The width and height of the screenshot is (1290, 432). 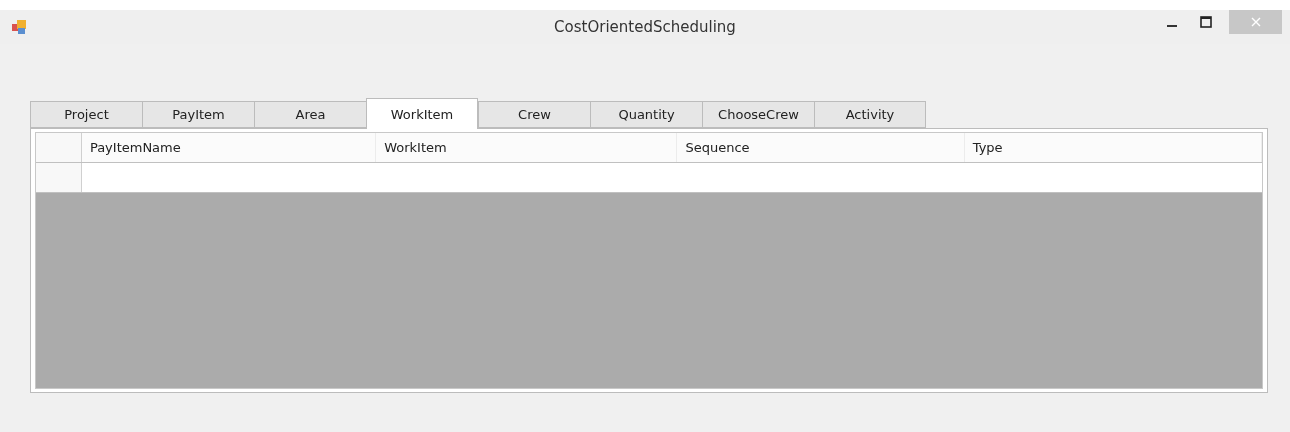 What do you see at coordinates (646, 114) in the screenshot?
I see `tab: Quantity` at bounding box center [646, 114].